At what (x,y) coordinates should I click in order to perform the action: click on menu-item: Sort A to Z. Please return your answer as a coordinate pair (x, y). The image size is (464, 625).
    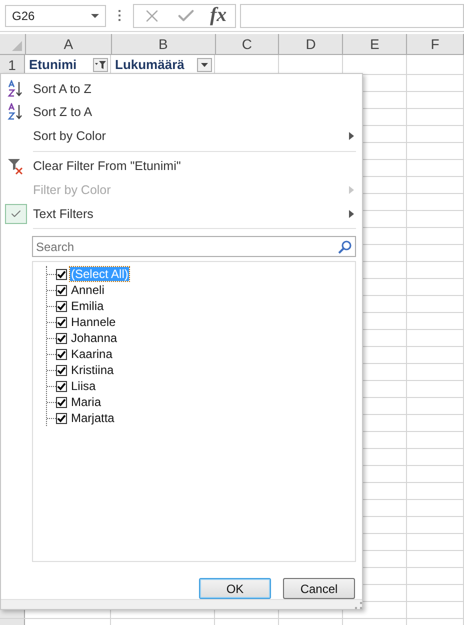
    Looking at the image, I should click on (181, 88).